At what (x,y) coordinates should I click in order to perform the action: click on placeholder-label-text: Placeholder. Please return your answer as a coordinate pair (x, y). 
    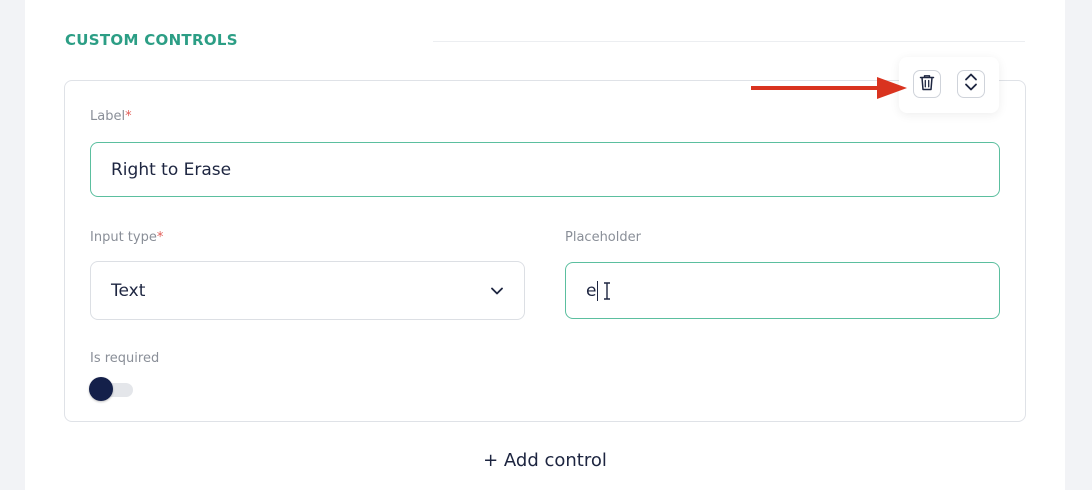
    Looking at the image, I should click on (603, 237).